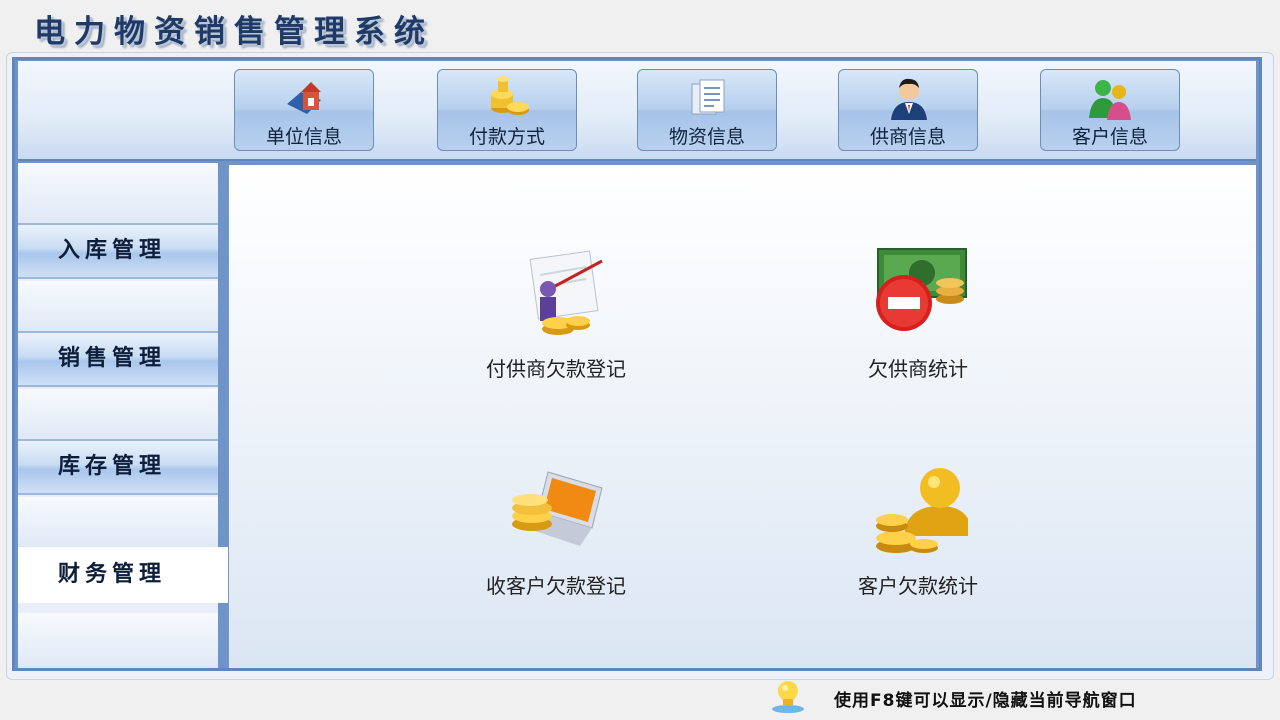  What do you see at coordinates (706, 137) in the screenshot?
I see `material-info-label: 物资信息` at bounding box center [706, 137].